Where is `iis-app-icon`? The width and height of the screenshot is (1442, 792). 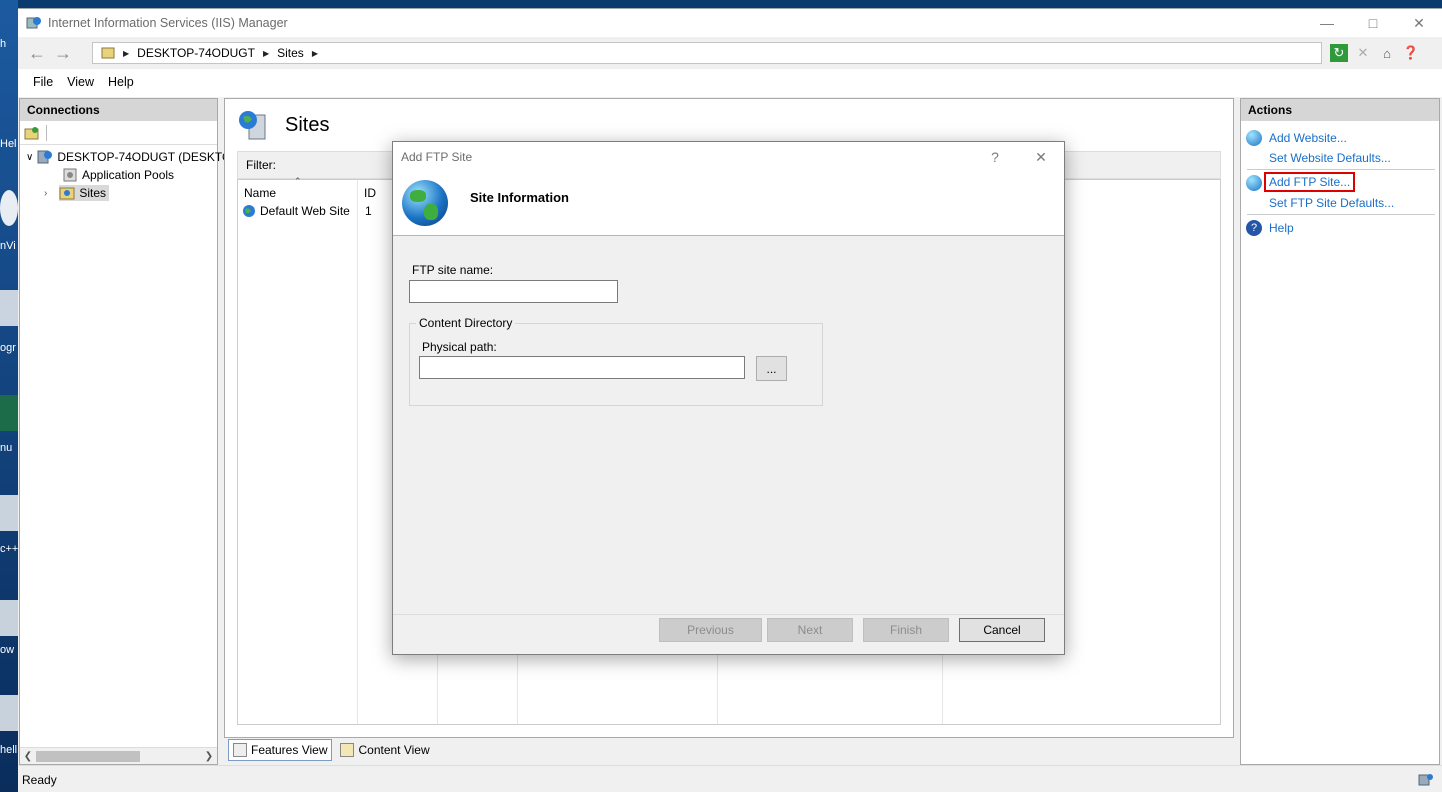 iis-app-icon is located at coordinates (33, 23).